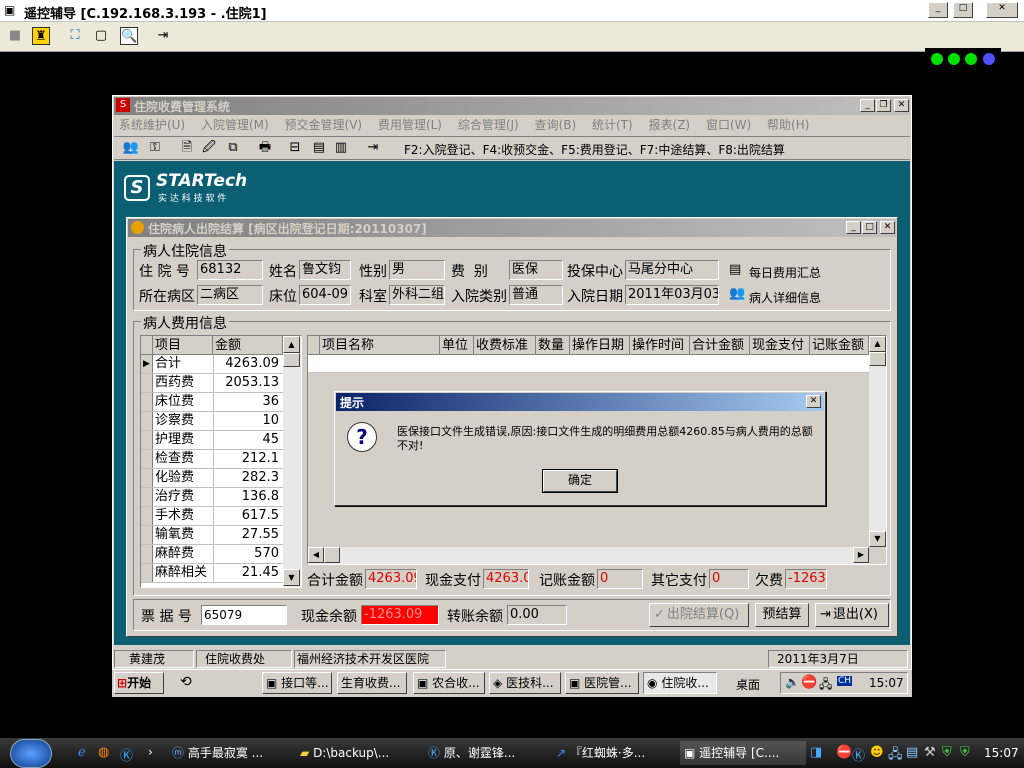 Image resolution: width=1024 pixels, height=768 pixels. I want to click on document-icon: 🗎, so click(187, 148).